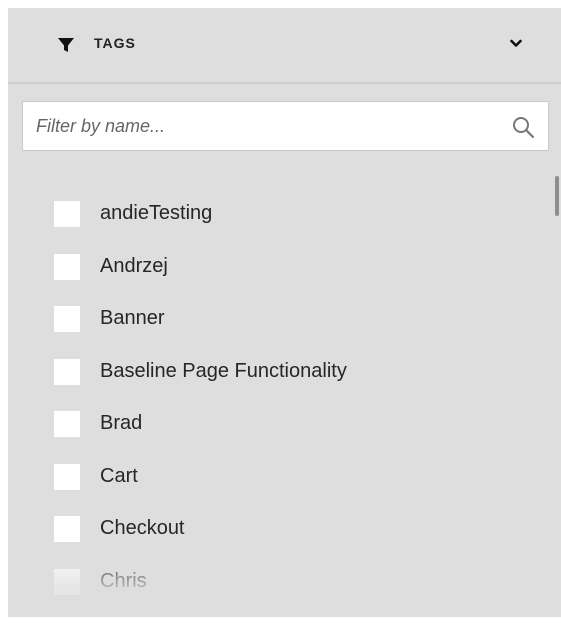 This screenshot has width=561, height=625. Describe the element at coordinates (278, 529) in the screenshot. I see `list-item: Checkout` at that location.